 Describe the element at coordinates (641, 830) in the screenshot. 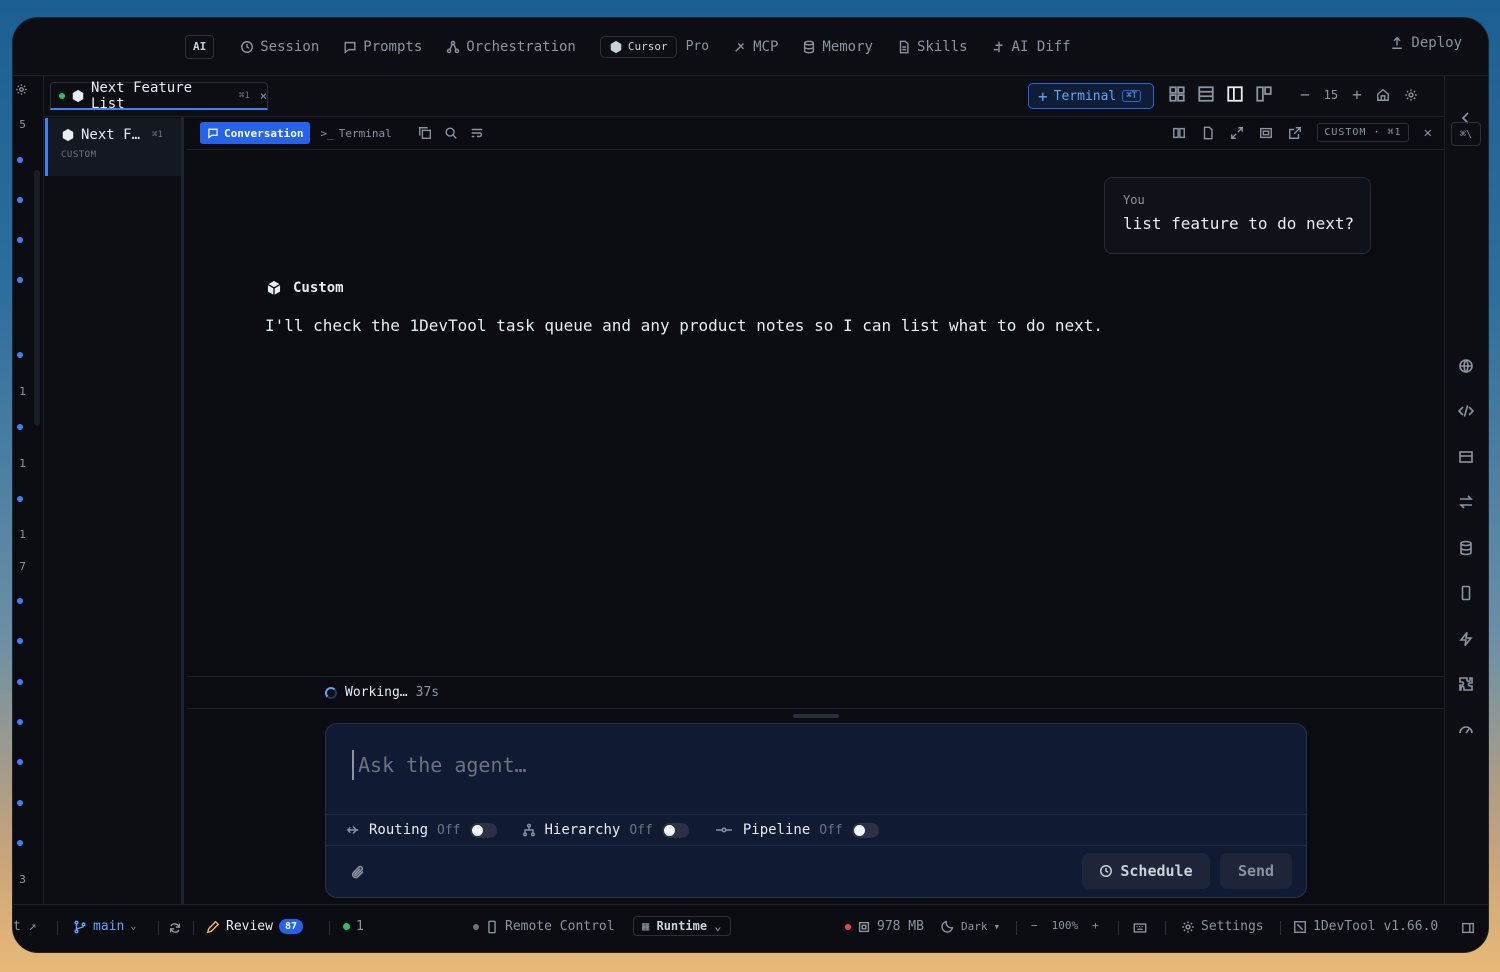

I see `hierarchy-state: Off` at that location.